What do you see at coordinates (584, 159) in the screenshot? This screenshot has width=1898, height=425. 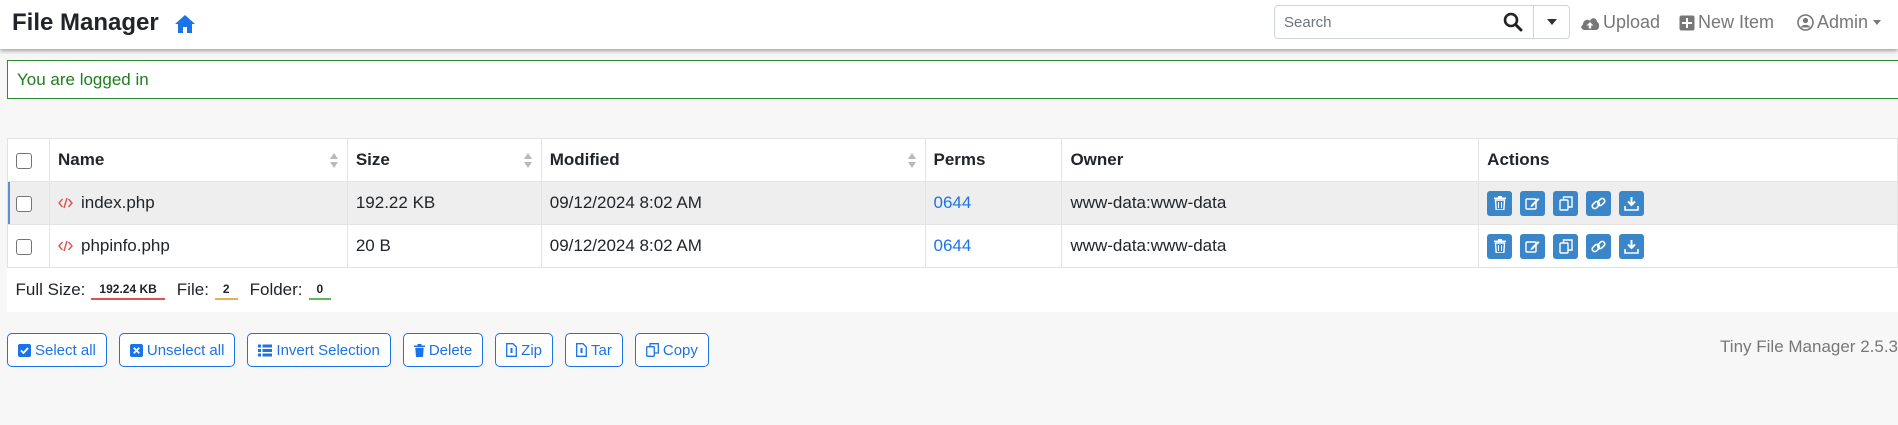 I see `column-label: Modified` at bounding box center [584, 159].